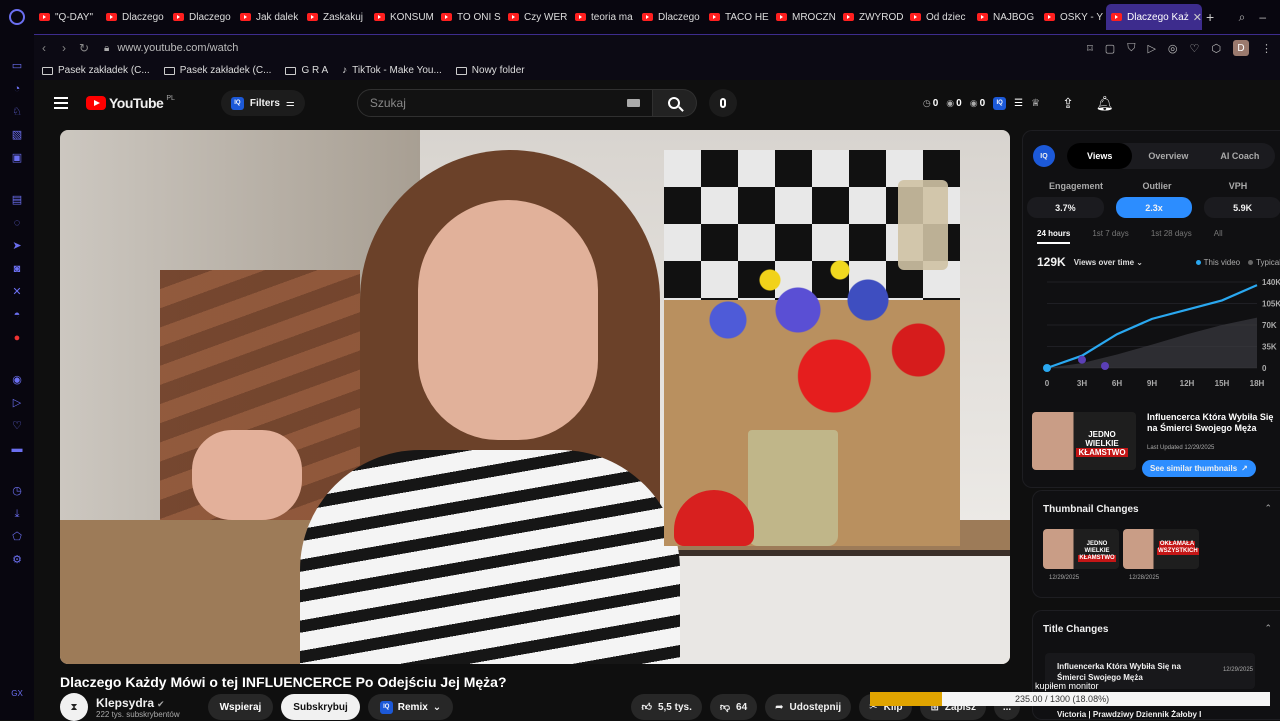 The image size is (1280, 721). I want to click on browser-tab: NAJBOG, so click(1005, 17).